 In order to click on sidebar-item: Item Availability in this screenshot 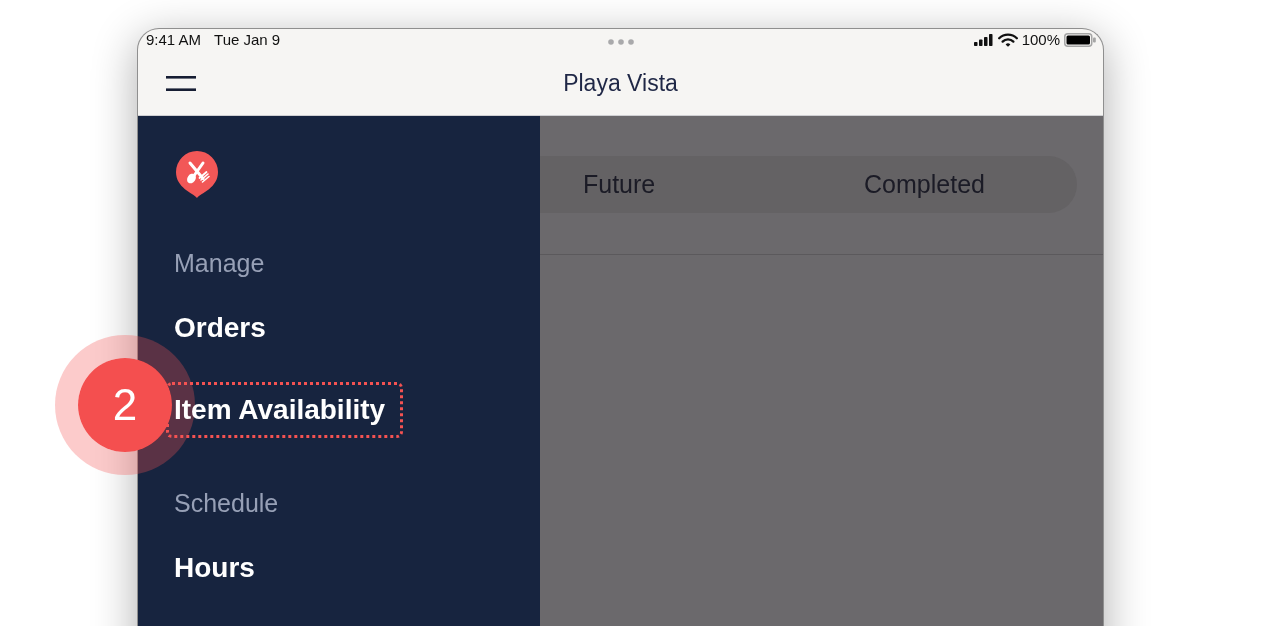, I will do `click(280, 410)`.